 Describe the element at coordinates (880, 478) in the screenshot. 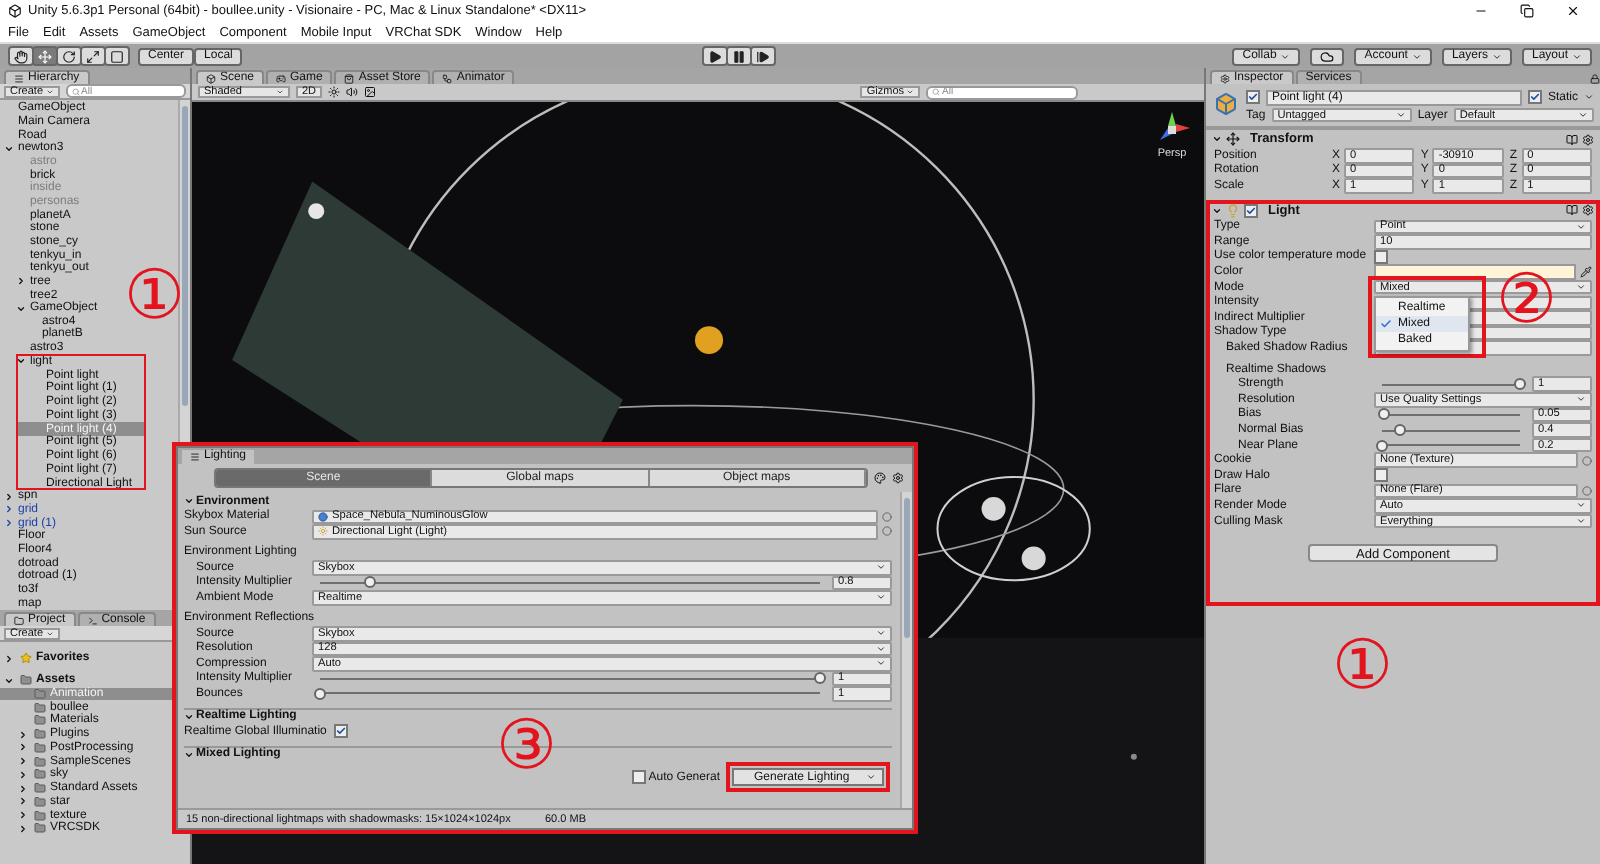

I see `palette-icon` at that location.